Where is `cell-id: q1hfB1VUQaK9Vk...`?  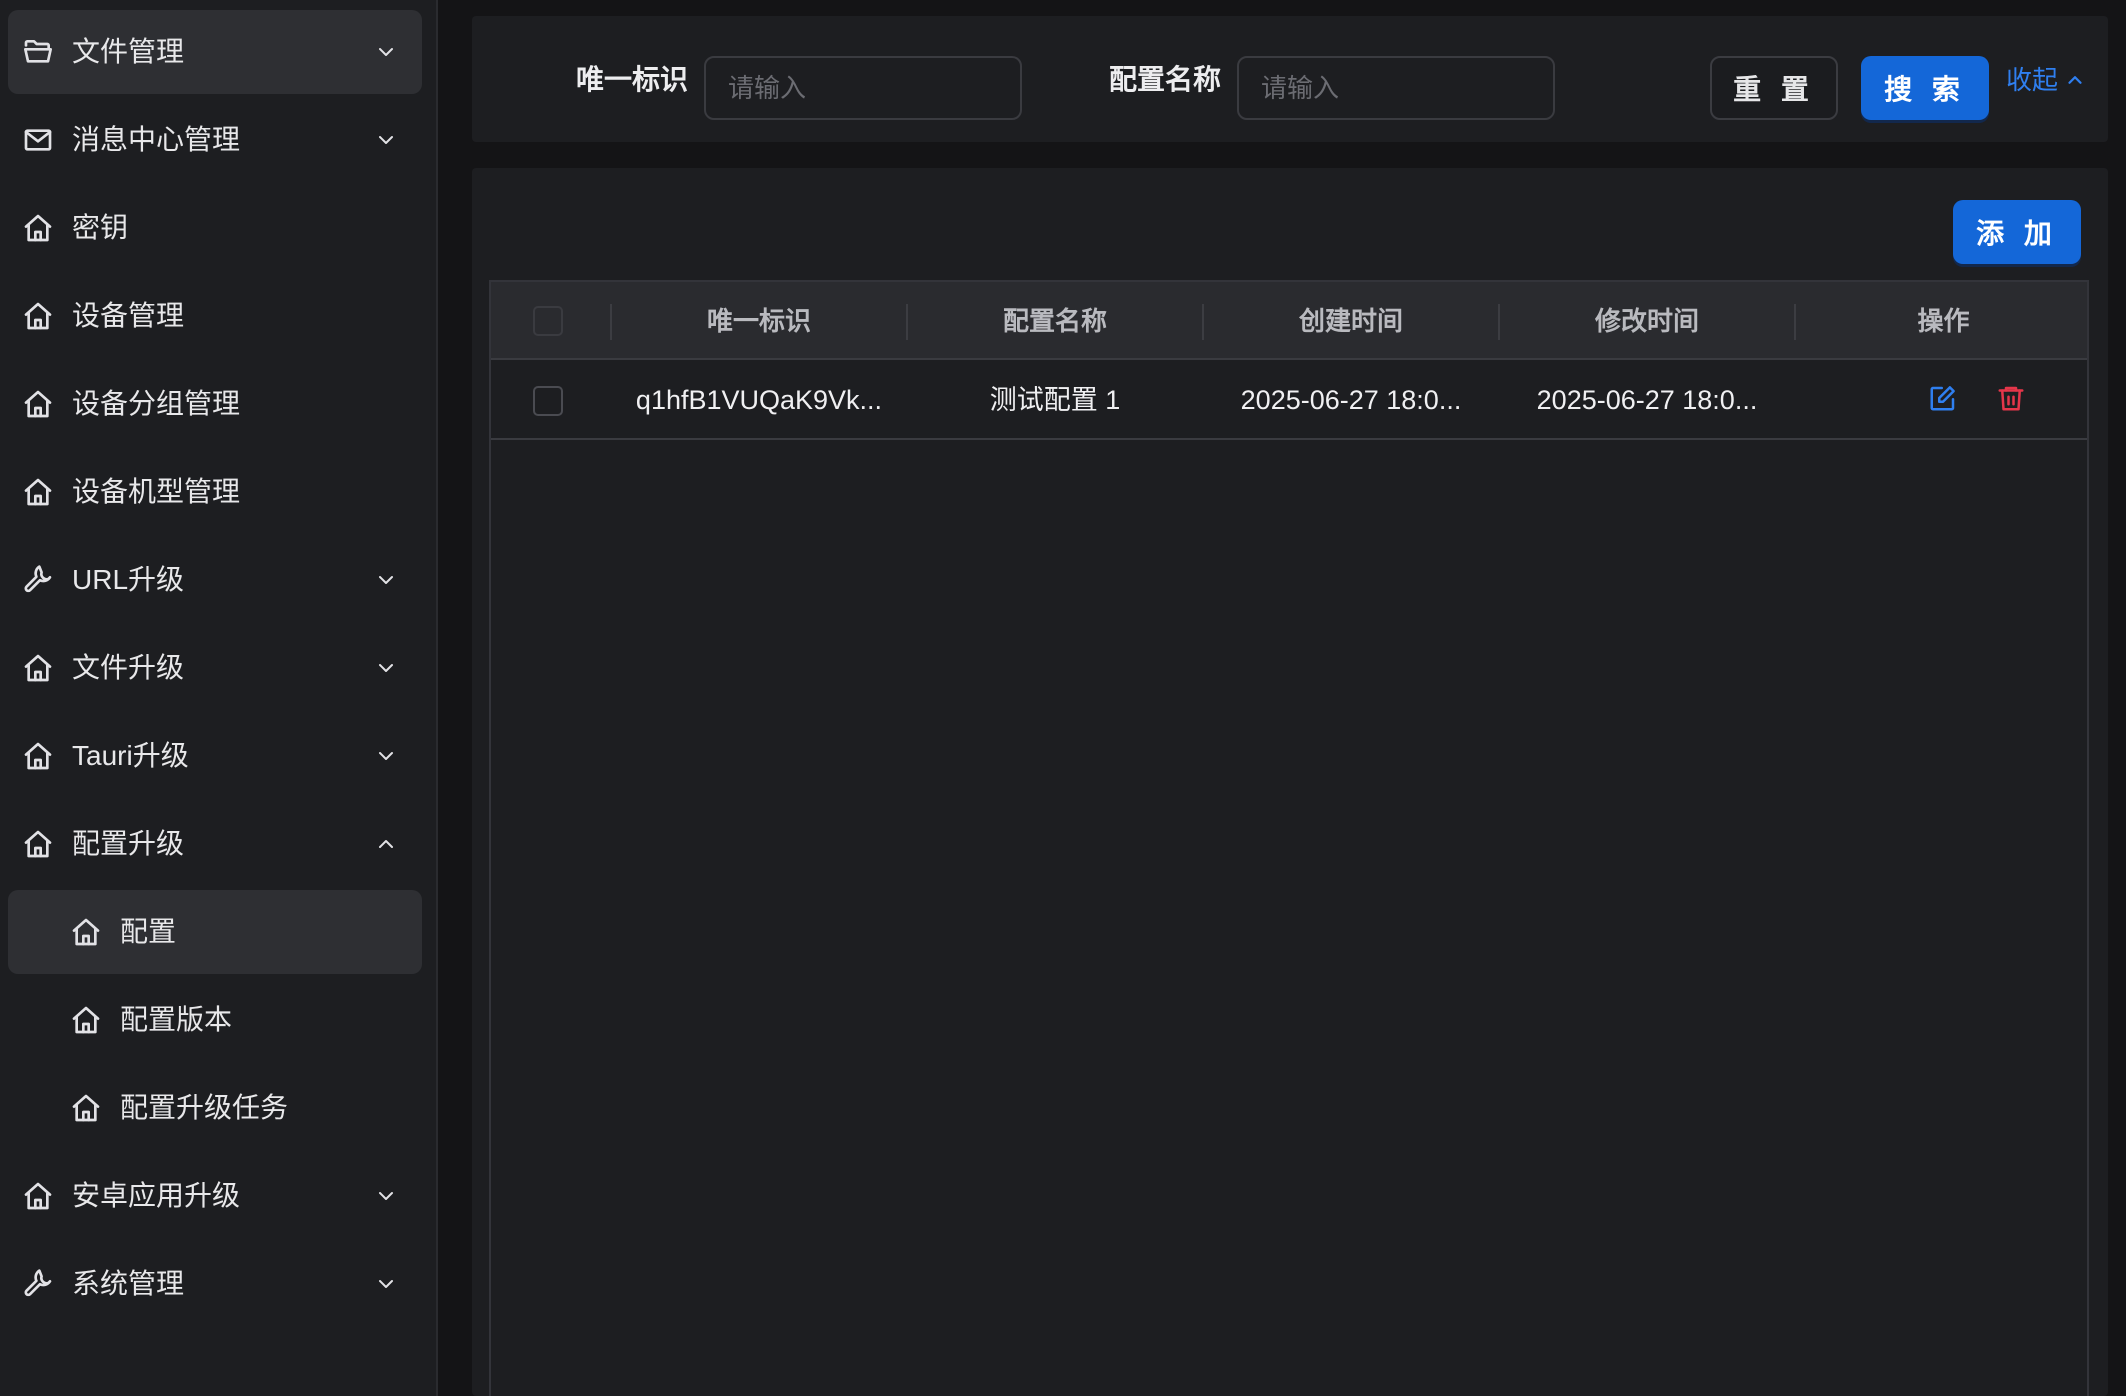 cell-id: q1hfB1VUQaK9Vk... is located at coordinates (759, 400).